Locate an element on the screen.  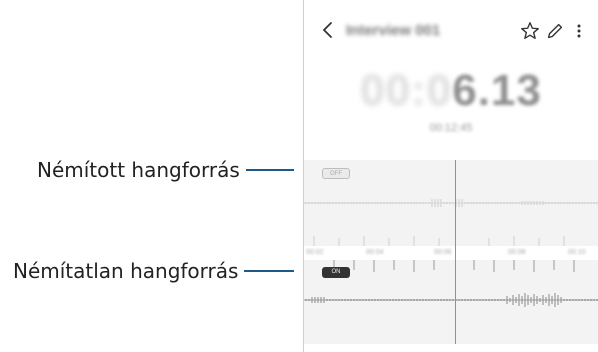
callout-unmuted-leader is located at coordinates (269, 271).